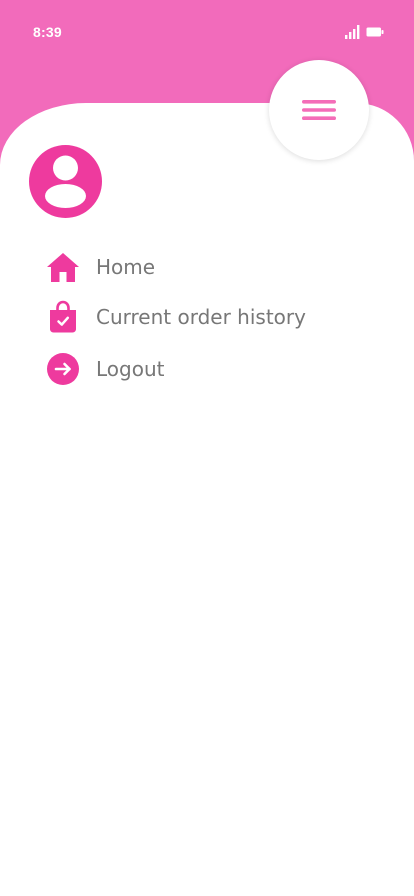 The width and height of the screenshot is (414, 896). Describe the element at coordinates (130, 369) in the screenshot. I see `nav-item-logout-label: Logout` at that location.